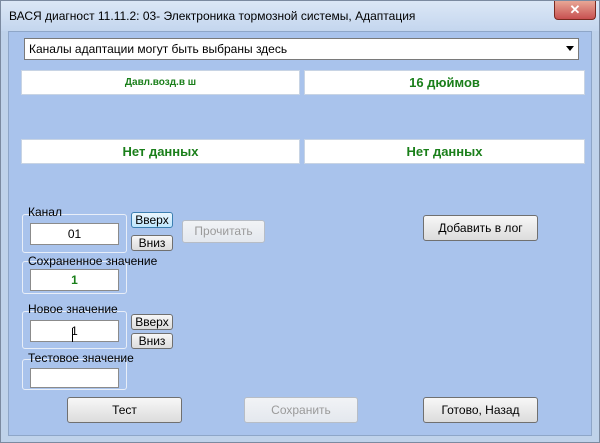 This screenshot has height=443, width=600. I want to click on channel-up-button: Вверх, so click(152, 220).